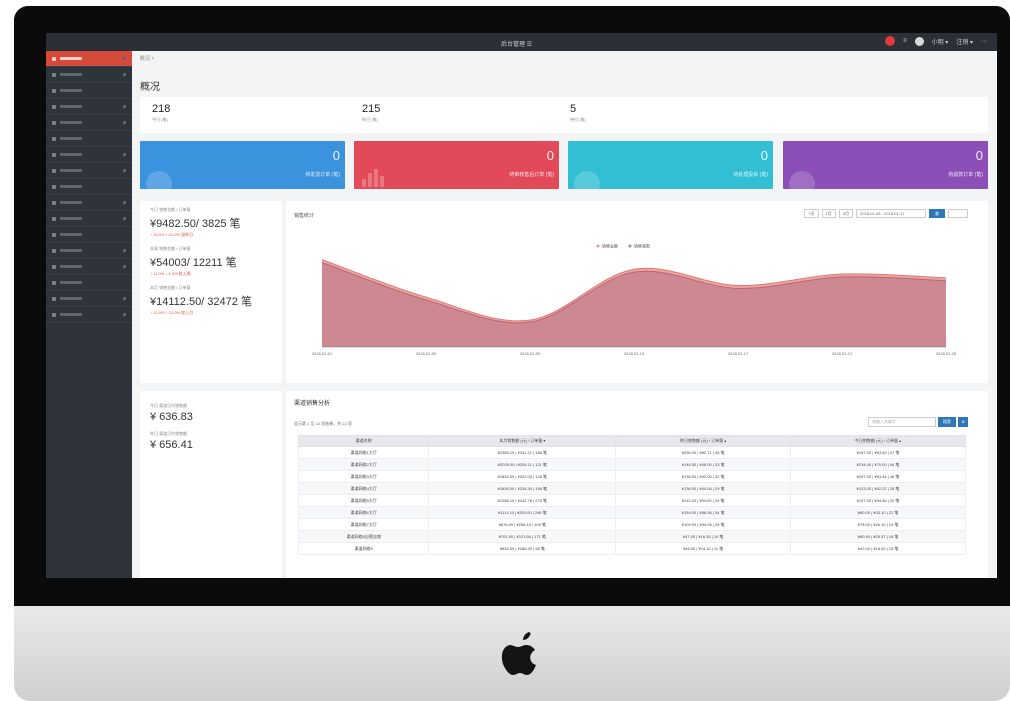 This screenshot has width=1010, height=701. Describe the element at coordinates (170, 248) in the screenshot. I see `sales-week-label: 本周 销售金额 / 订单量` at that location.